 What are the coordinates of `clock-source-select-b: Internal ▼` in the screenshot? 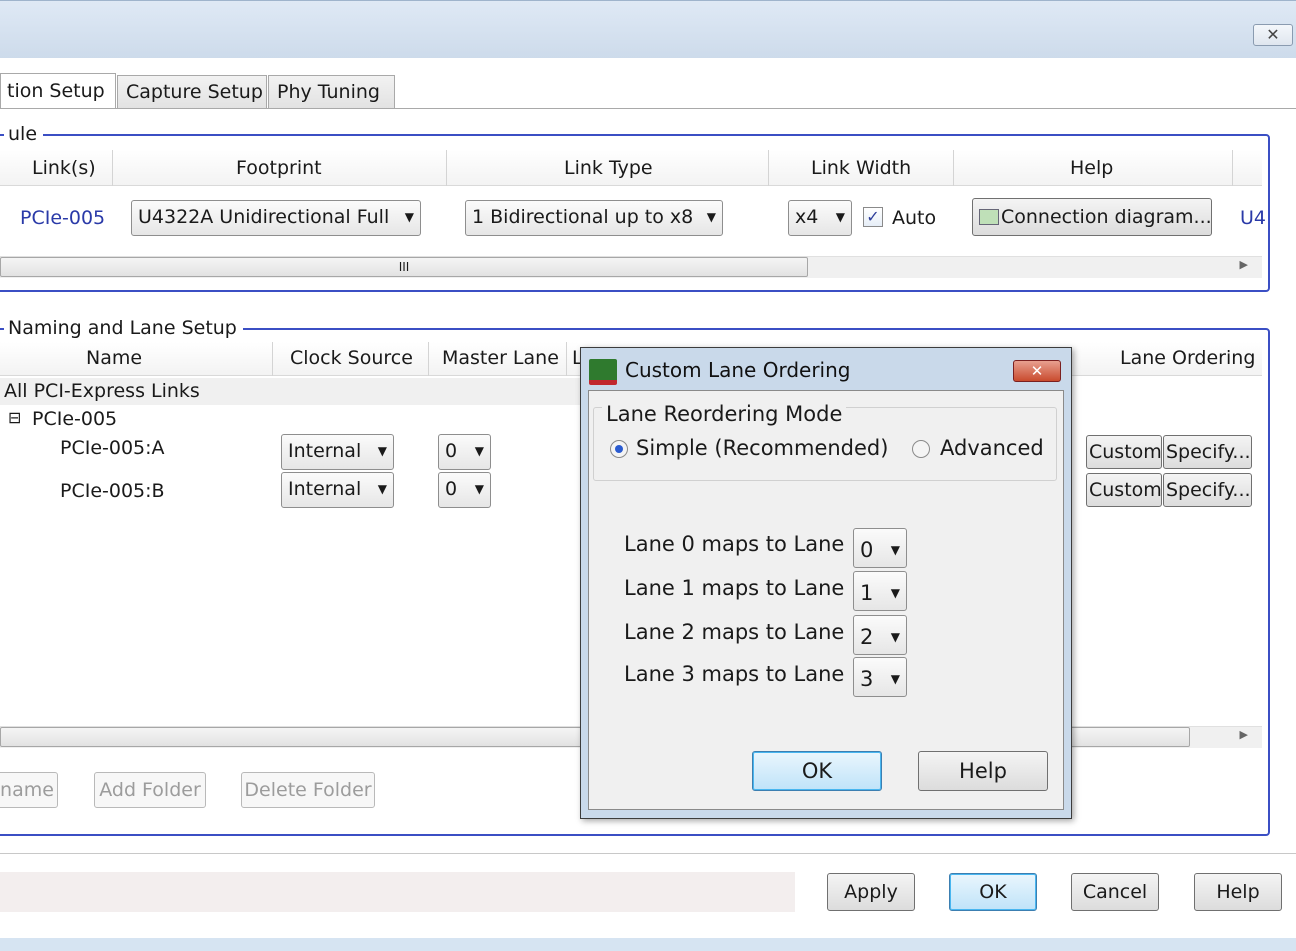 It's located at (337, 490).